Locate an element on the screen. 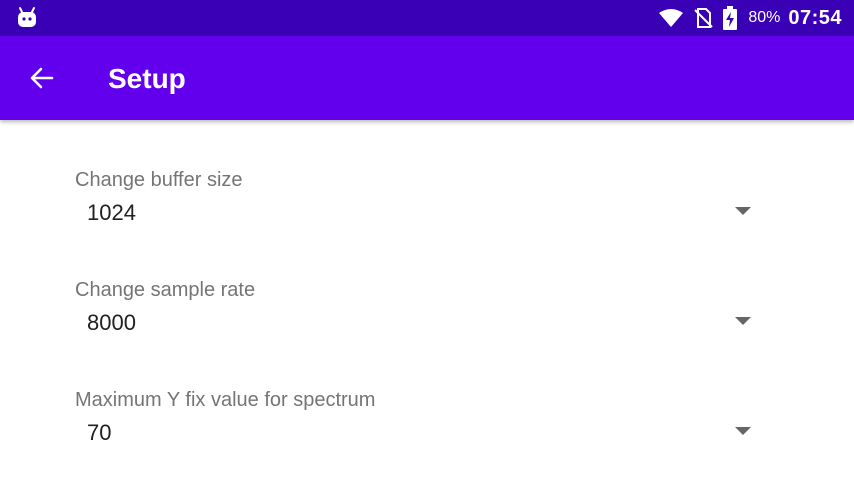  setting-sample-rate: Change sample rate 8000 is located at coordinates (420, 318).